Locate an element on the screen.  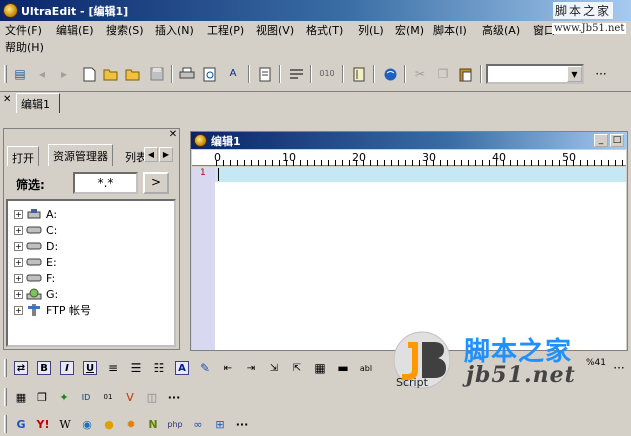
table-icon: ▦ is located at coordinates (320, 368).